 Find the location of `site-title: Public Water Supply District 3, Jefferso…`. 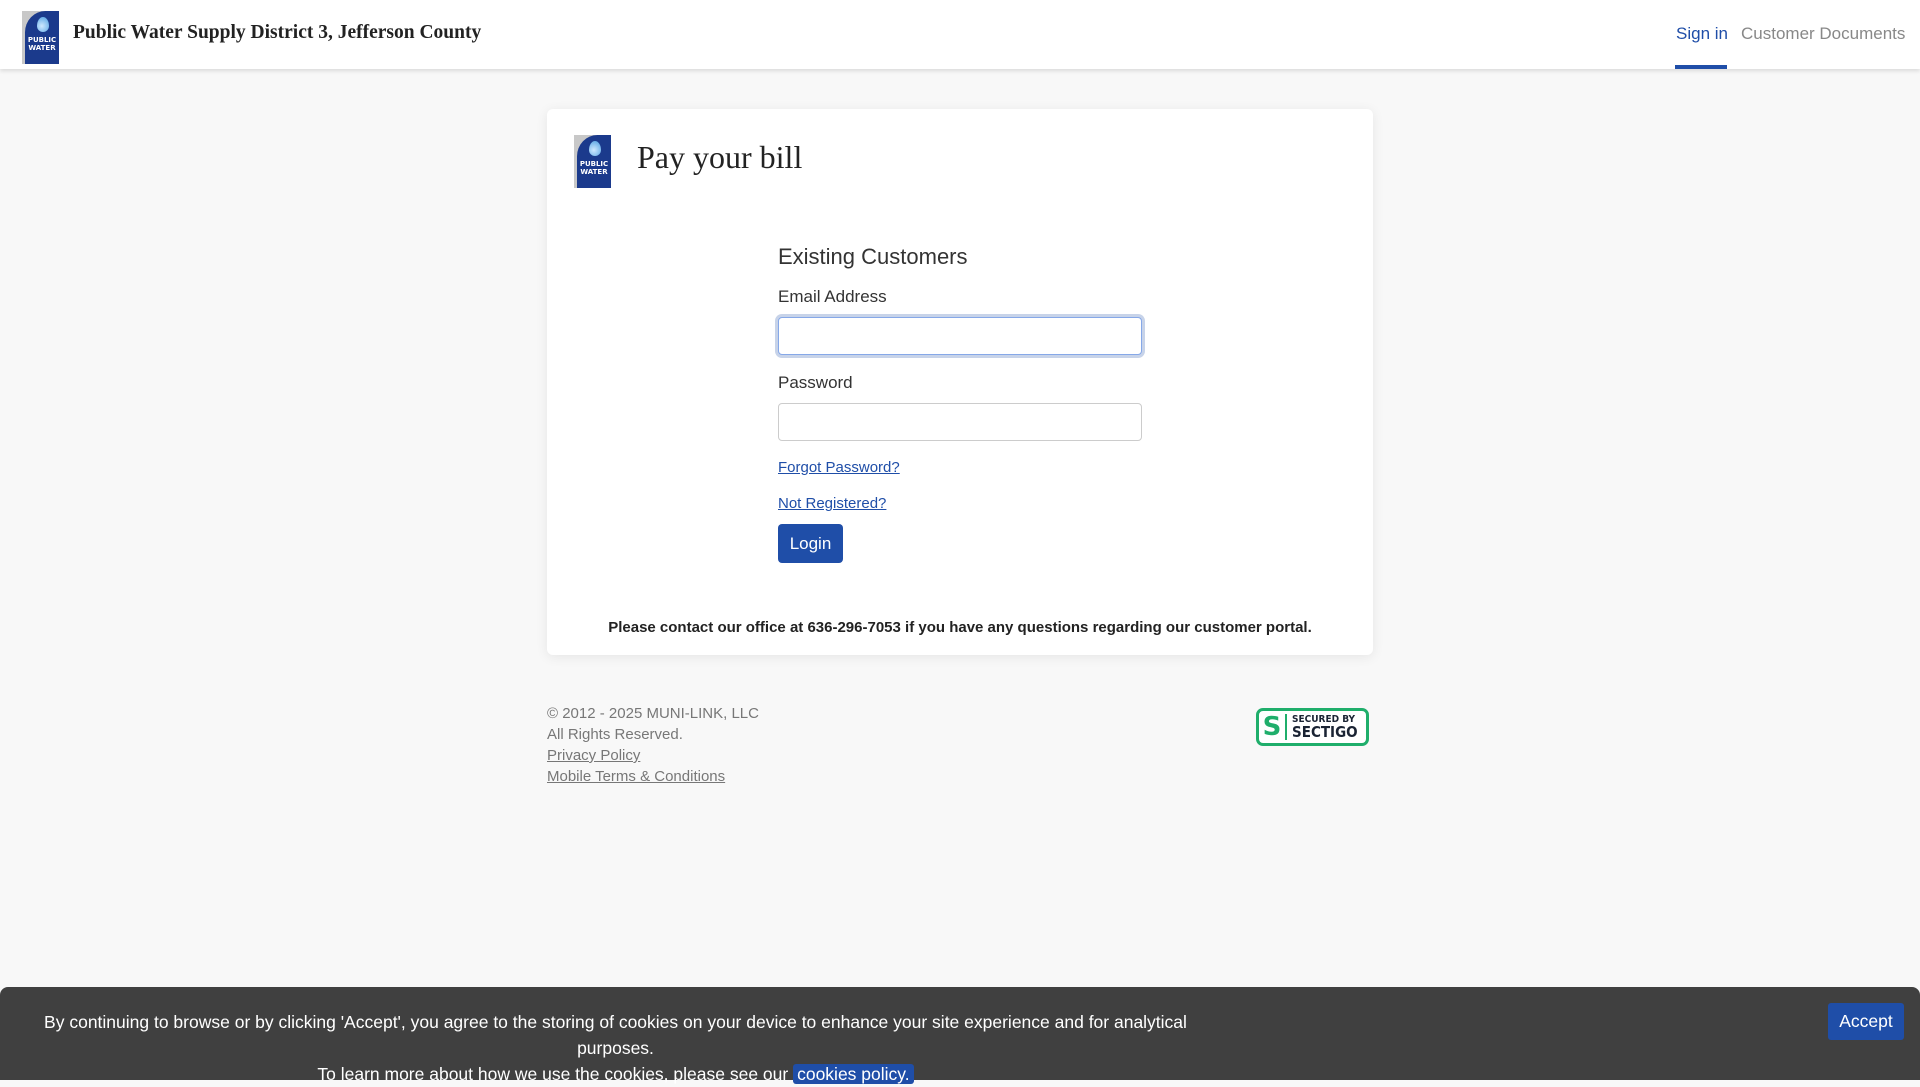

site-title: Public Water Supply District 3, Jefferso… is located at coordinates (277, 33).